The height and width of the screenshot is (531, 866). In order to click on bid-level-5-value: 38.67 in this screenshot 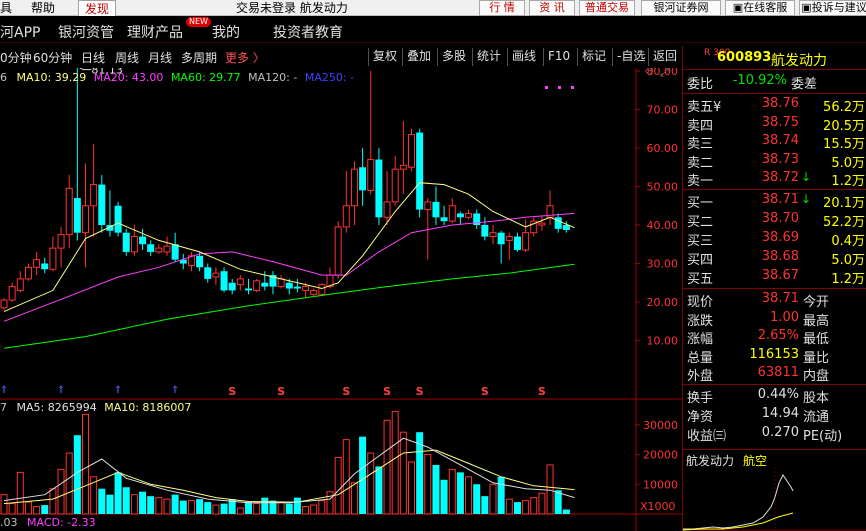, I will do `click(780, 275)`.